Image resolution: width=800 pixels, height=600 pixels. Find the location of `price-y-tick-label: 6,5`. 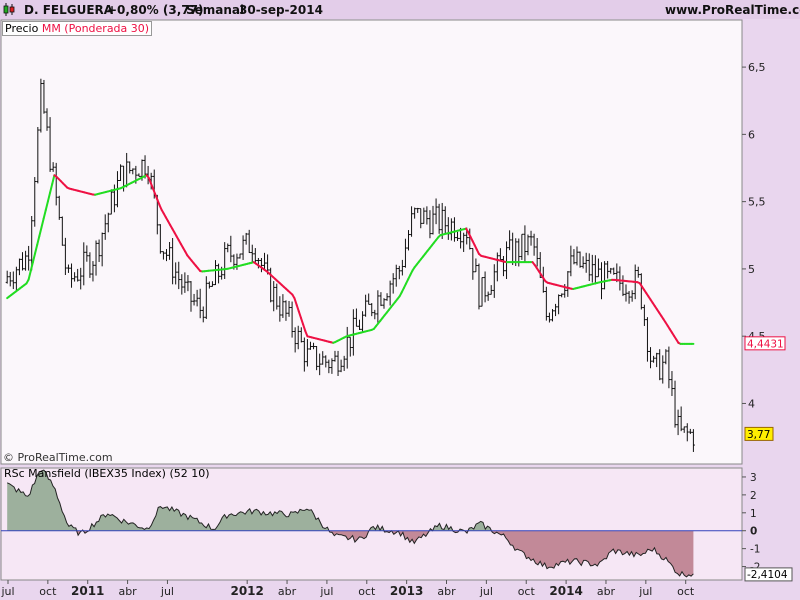

price-y-tick-label: 6,5 is located at coordinates (757, 67).